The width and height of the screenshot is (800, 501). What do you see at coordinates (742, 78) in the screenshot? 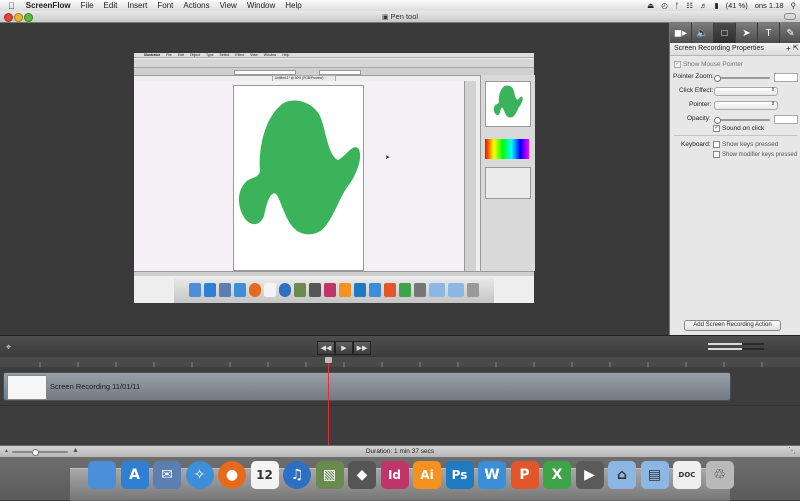
I see `pointer-zoom-slider` at bounding box center [742, 78].